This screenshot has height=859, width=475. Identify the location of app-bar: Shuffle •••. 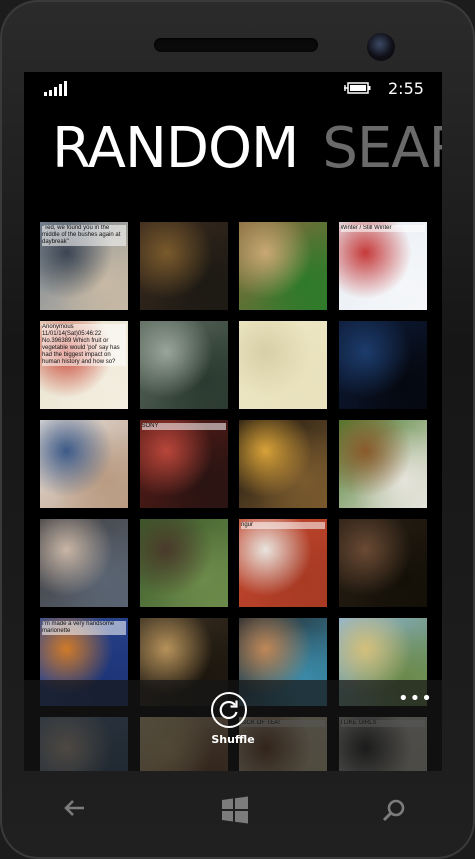
(233, 725).